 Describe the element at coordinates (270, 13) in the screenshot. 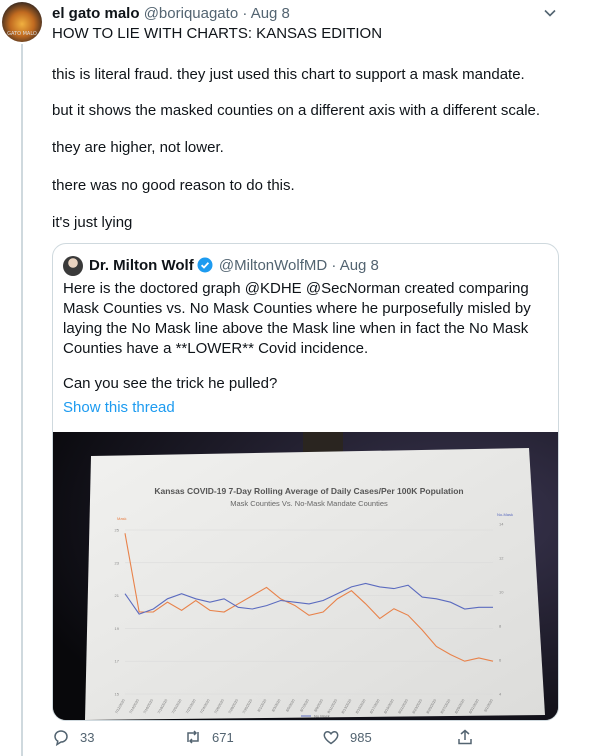

I see `tweet-date: Aug 8` at that location.